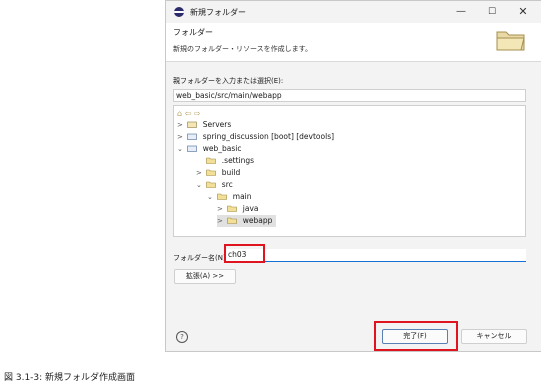 The image size is (541, 392). I want to click on tree-item-main: ⌄ main, so click(229, 197).